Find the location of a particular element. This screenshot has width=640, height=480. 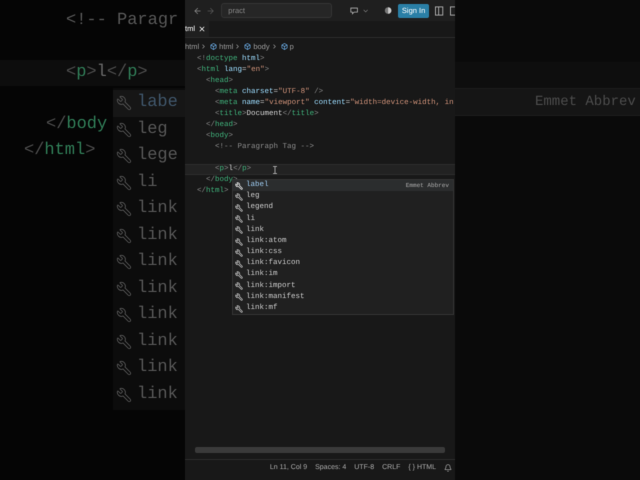

back-arrow-icon is located at coordinates (197, 11).